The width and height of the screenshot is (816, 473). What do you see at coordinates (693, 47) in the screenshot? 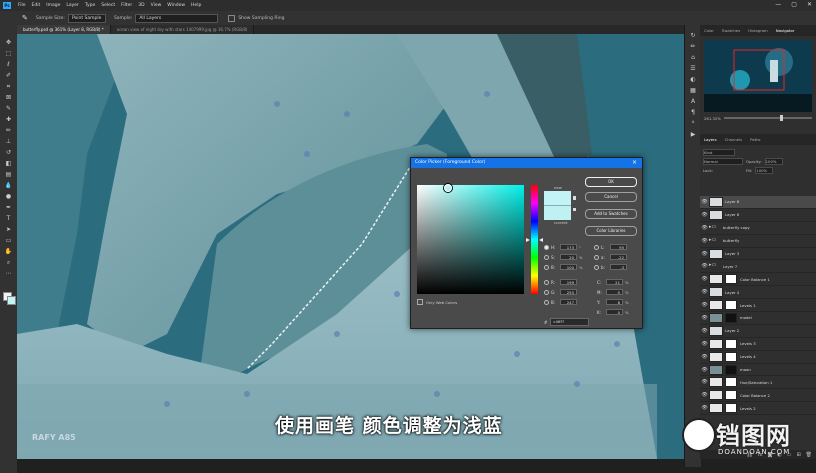
I see `brush-settings-icon: ✏` at bounding box center [693, 47].